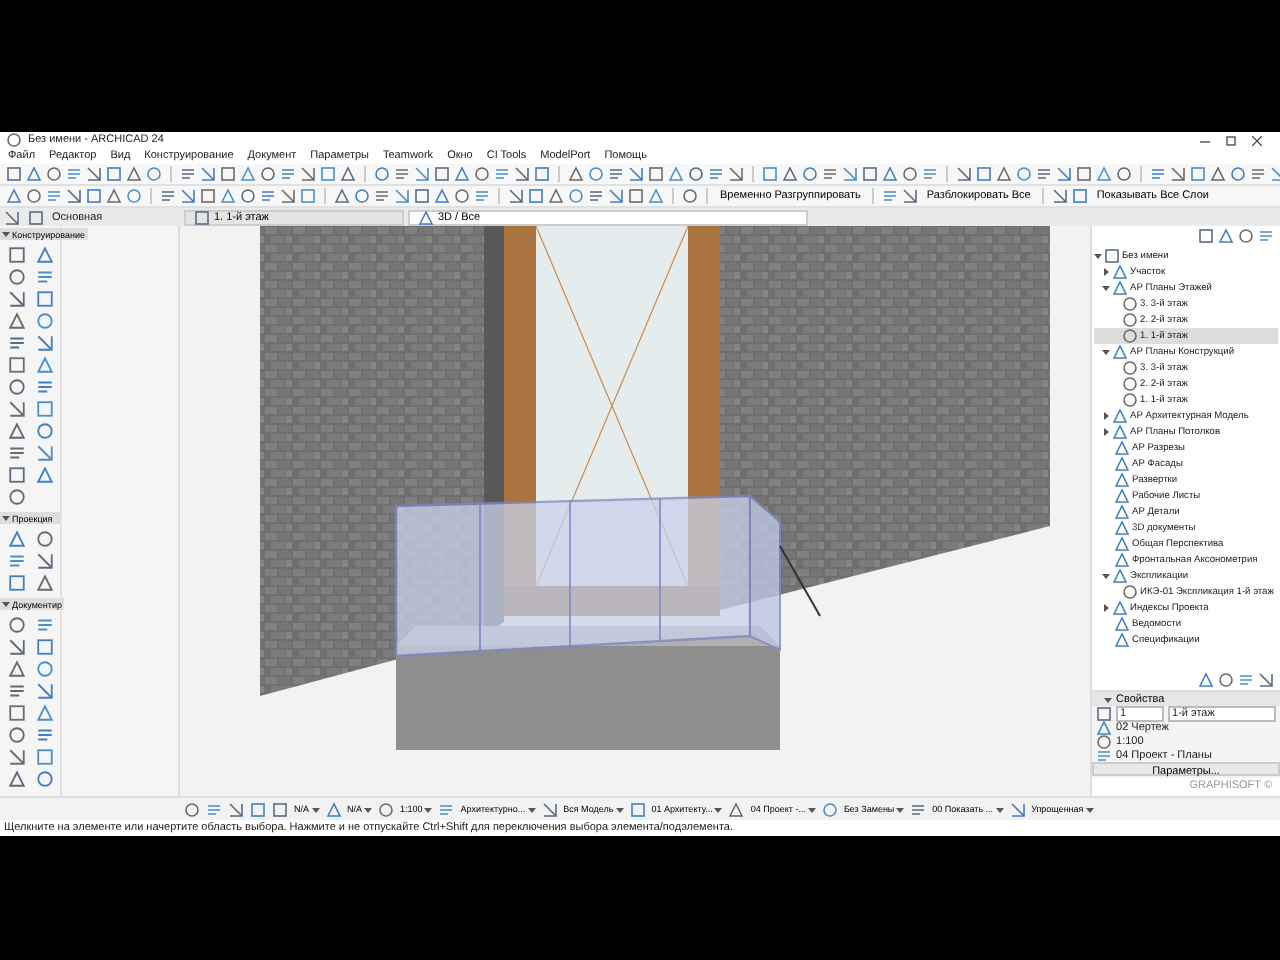 Image resolution: width=1280 pixels, height=960 pixels. What do you see at coordinates (1231, 140) in the screenshot?
I see `maximize-icon` at bounding box center [1231, 140].